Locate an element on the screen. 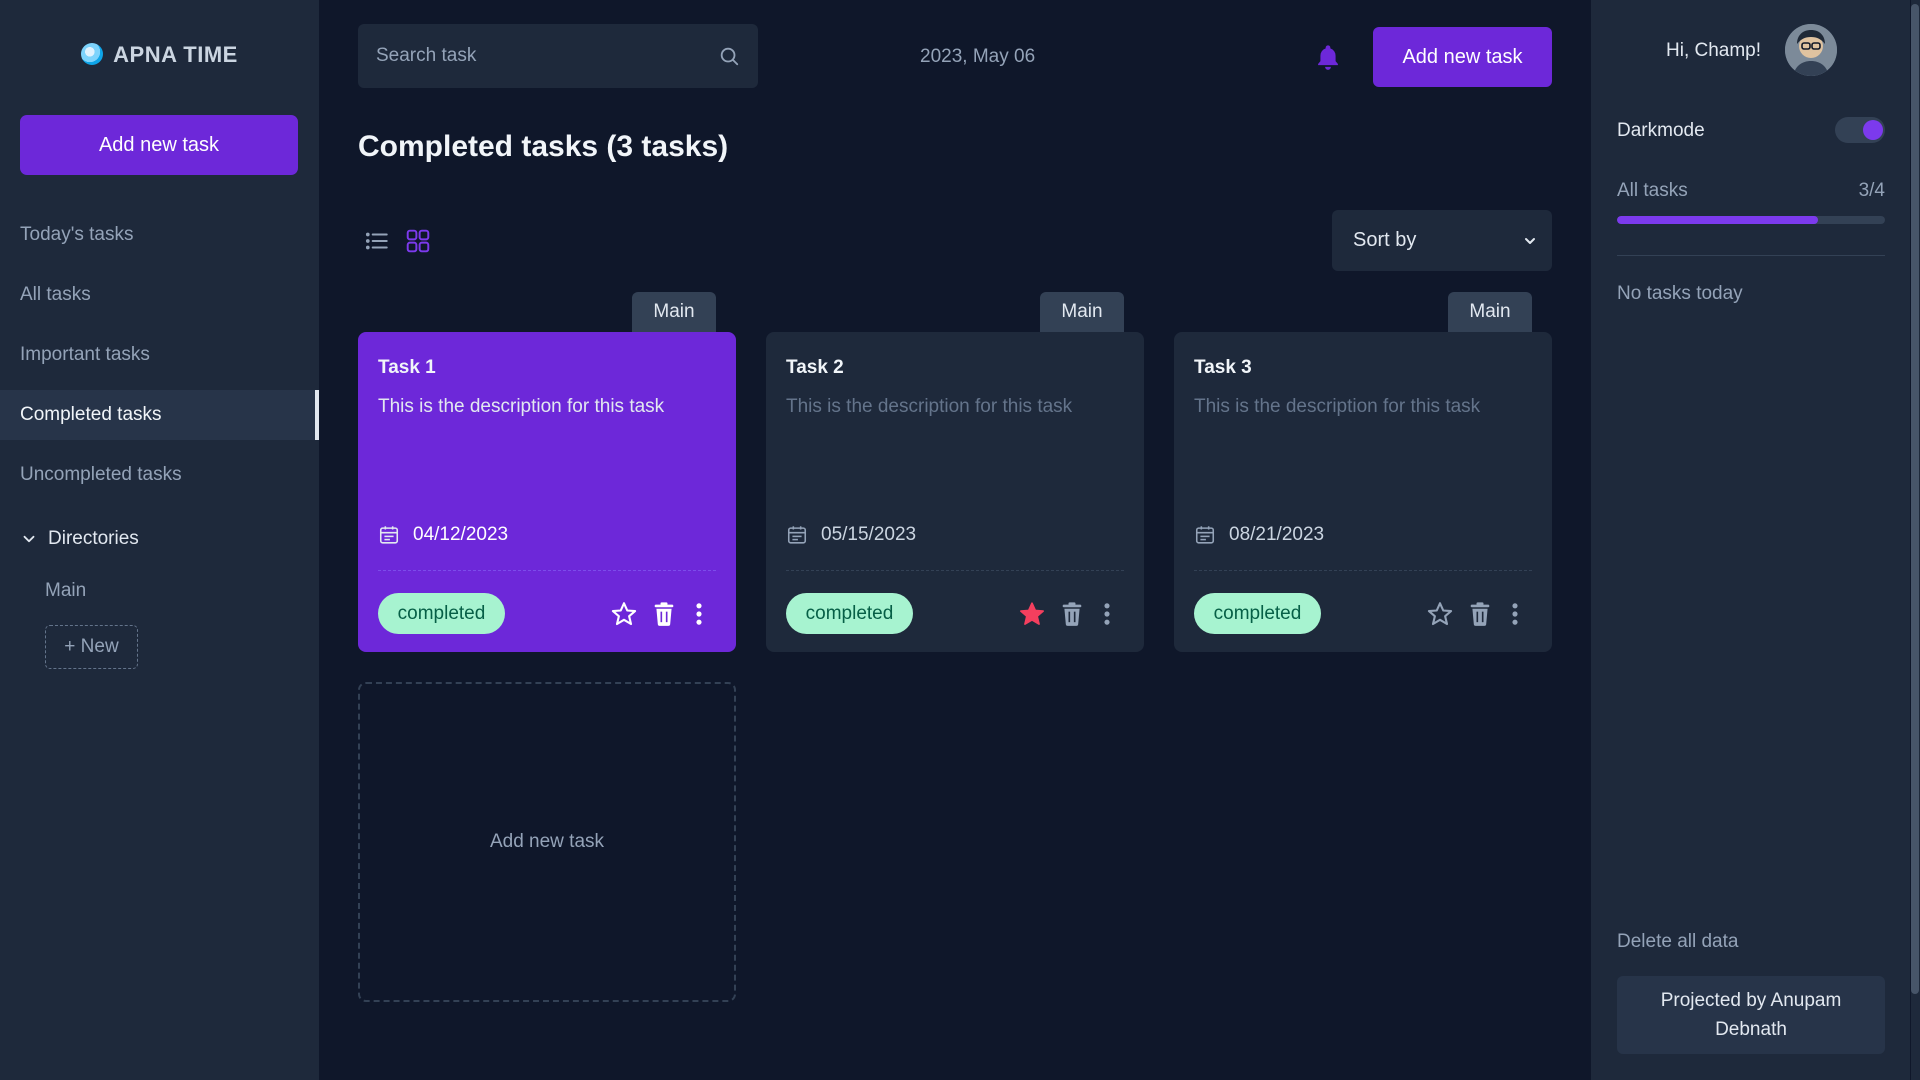 This screenshot has width=1920, height=1080. sidebar-item-today: Today's tasks is located at coordinates (159, 235).